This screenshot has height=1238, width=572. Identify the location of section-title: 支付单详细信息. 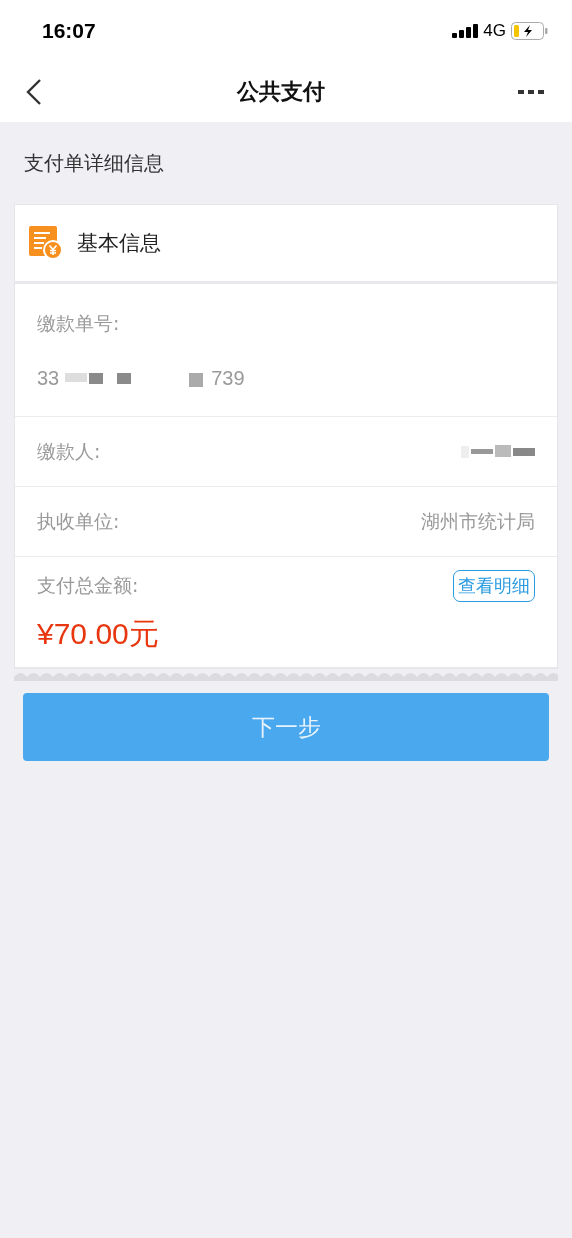
(94, 163).